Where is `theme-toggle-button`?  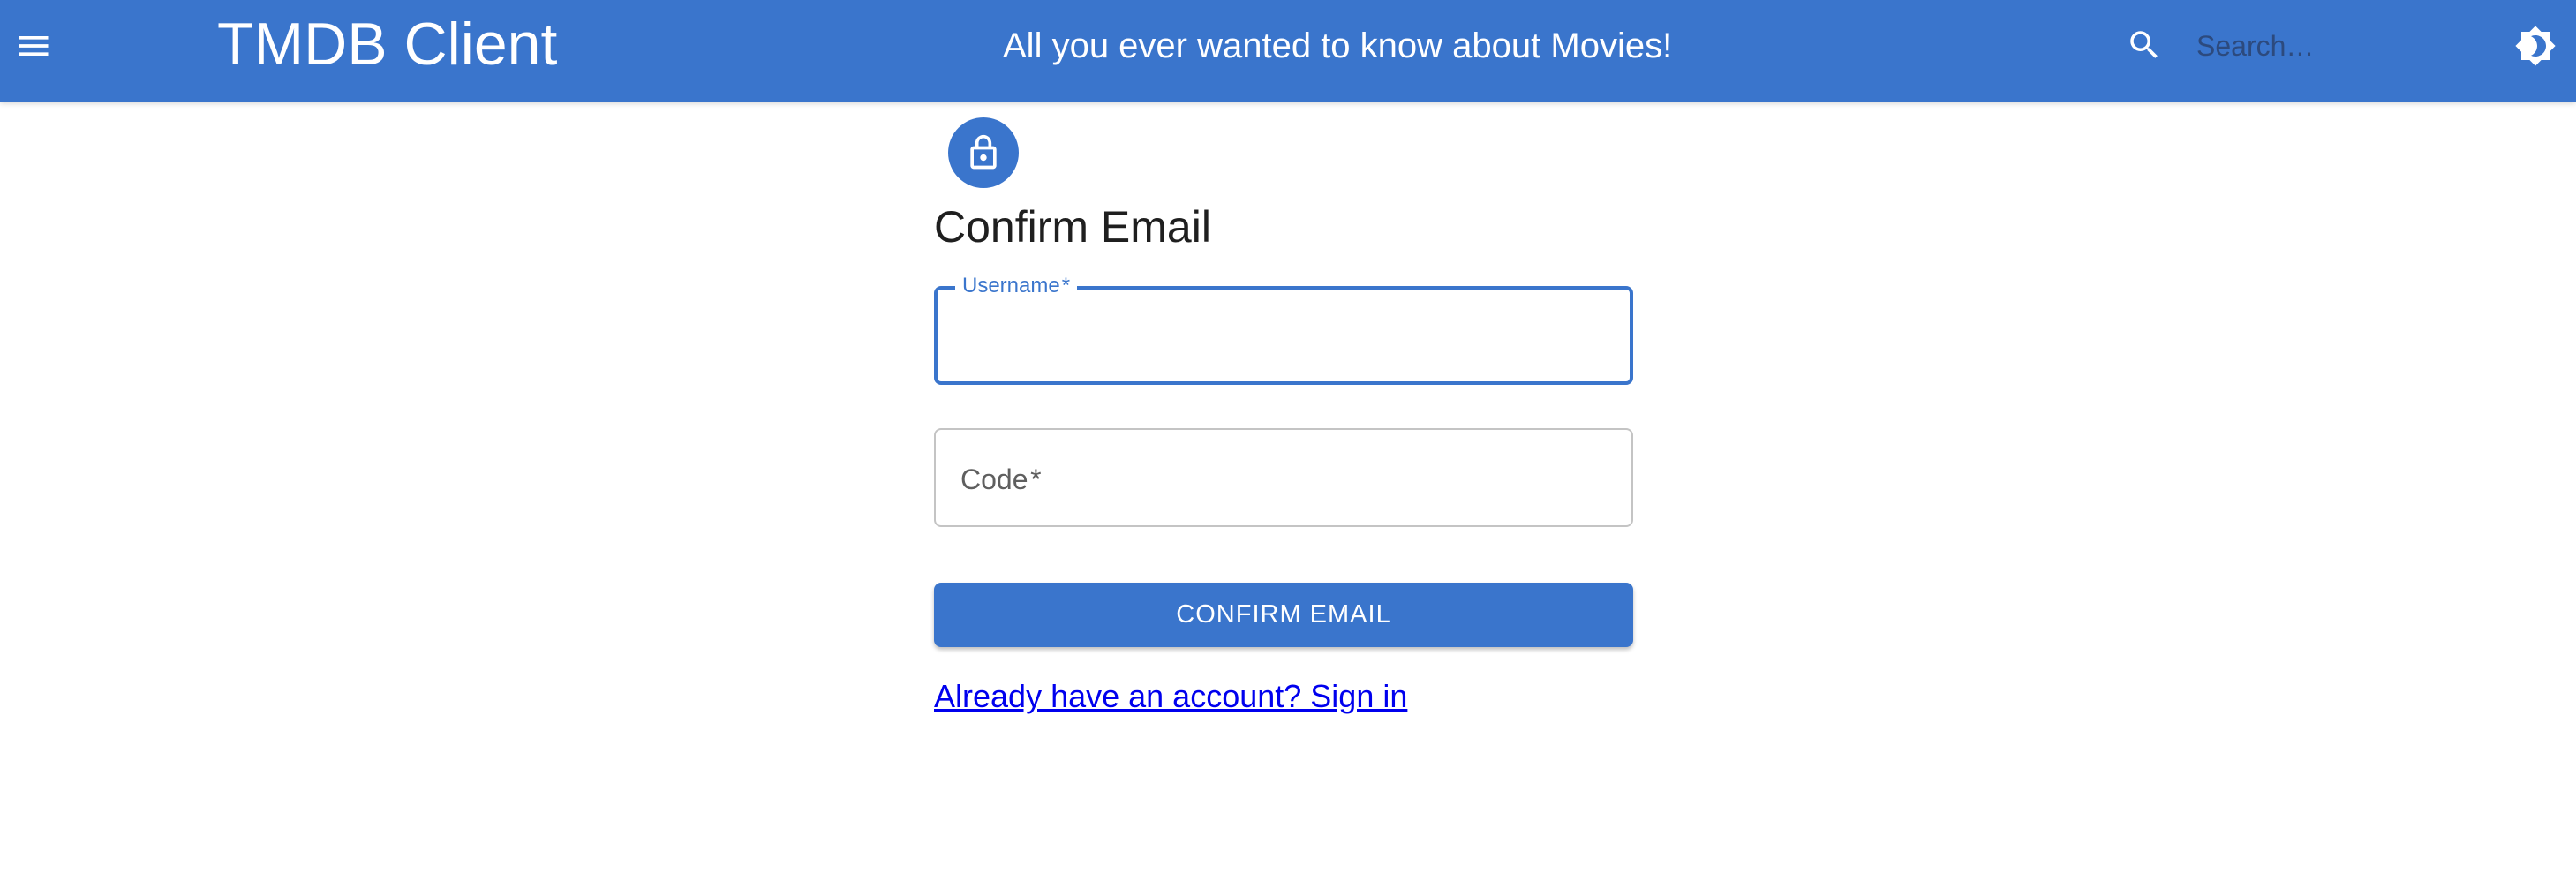
theme-toggle-button is located at coordinates (2535, 46).